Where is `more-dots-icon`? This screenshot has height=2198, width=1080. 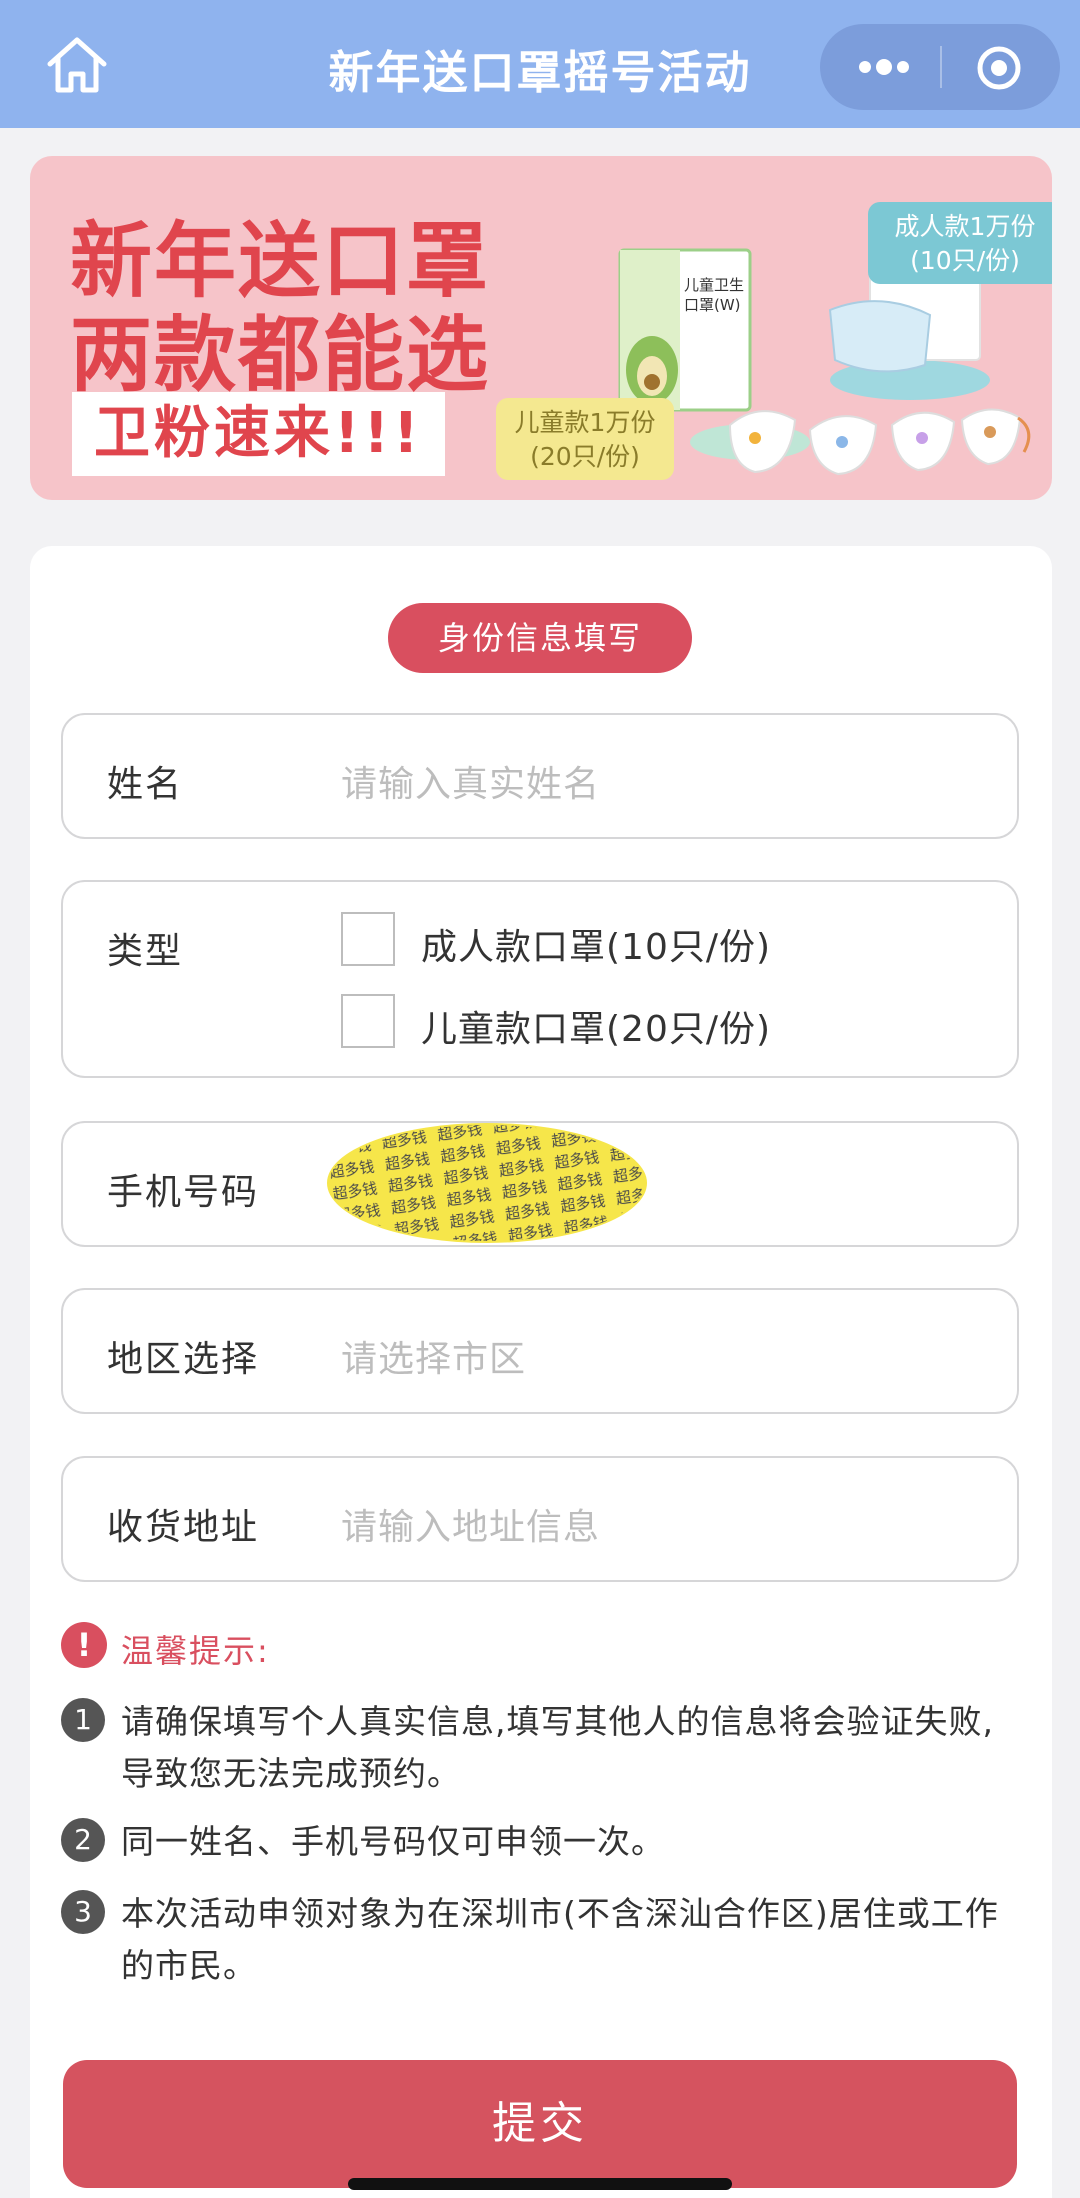 more-dots-icon is located at coordinates (884, 67).